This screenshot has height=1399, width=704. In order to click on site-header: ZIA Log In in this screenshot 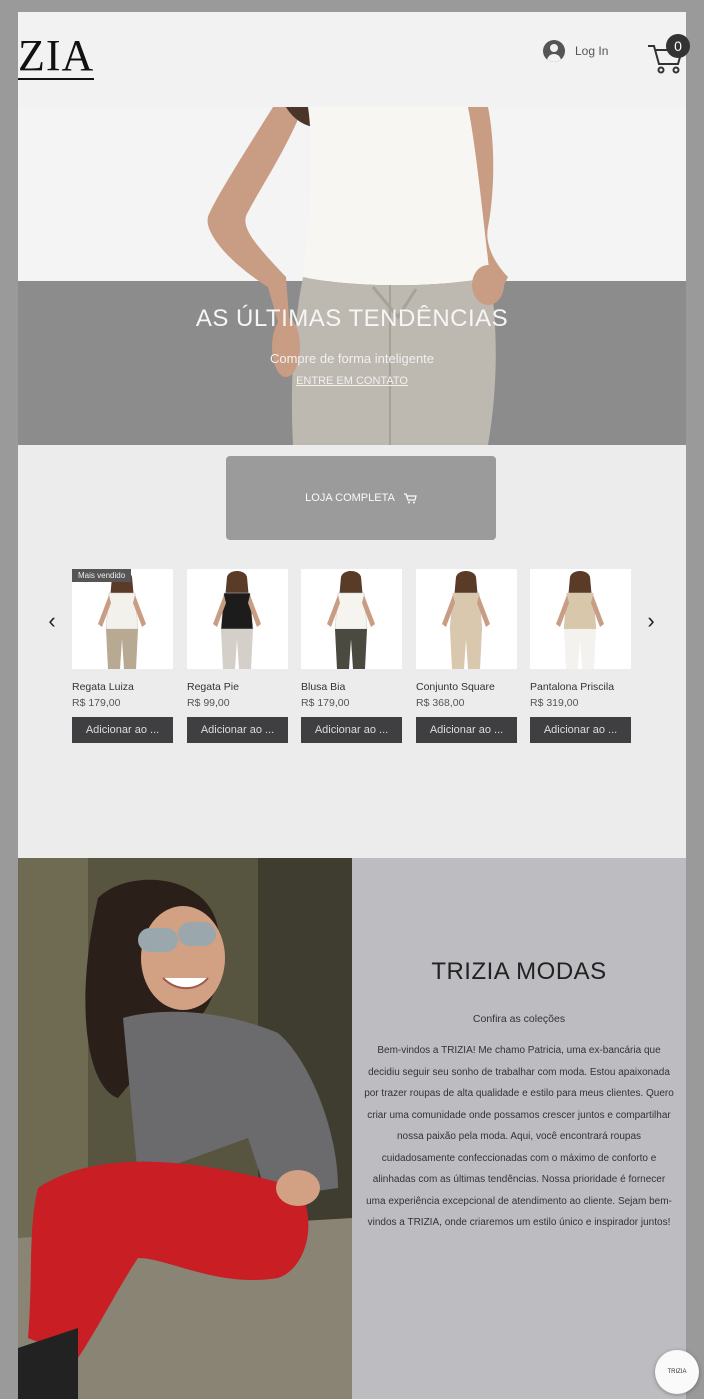, I will do `click(352, 59)`.